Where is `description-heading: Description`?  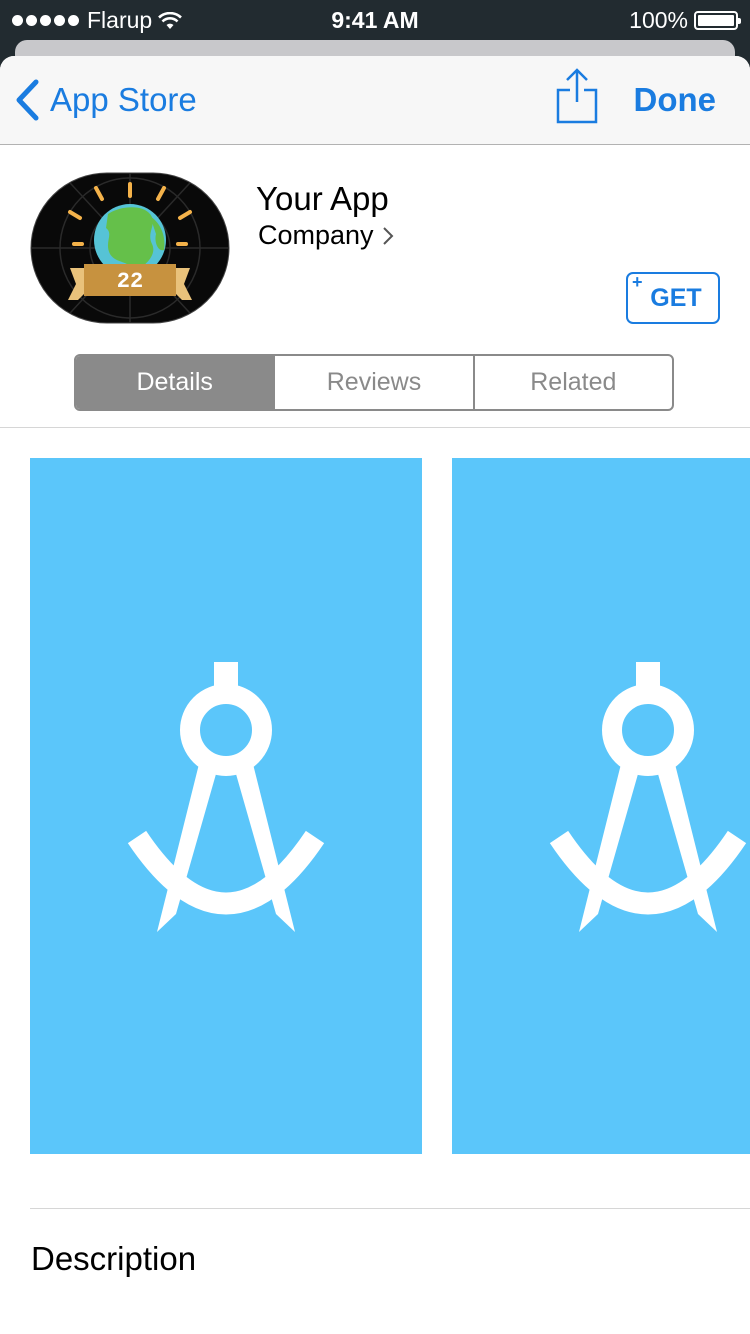 description-heading: Description is located at coordinates (114, 1258).